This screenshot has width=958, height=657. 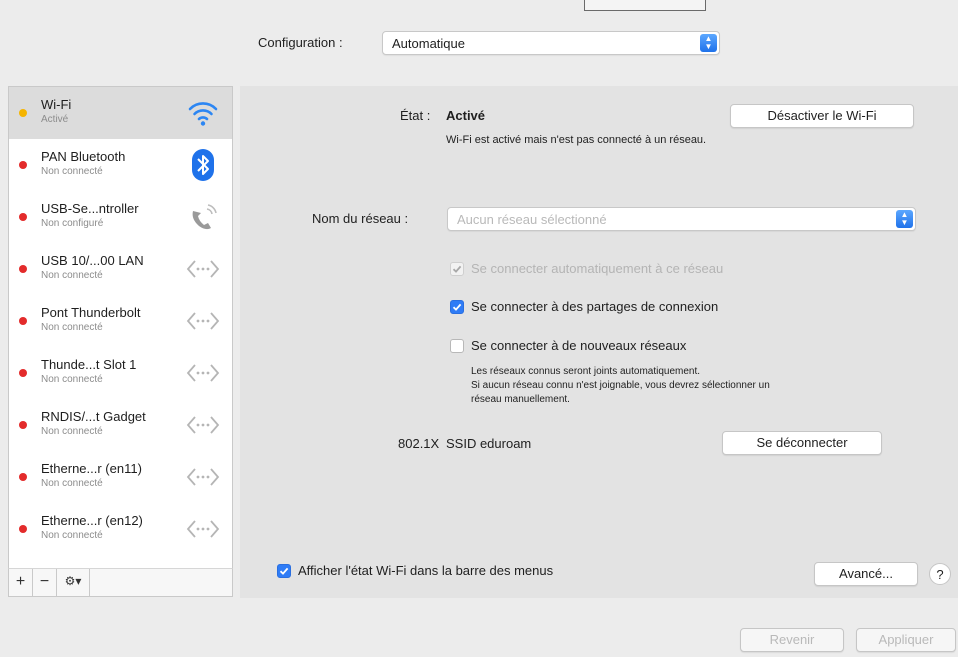 I want to click on hotspot-label: Se connecter à des partages de connexion, so click(x=595, y=306).